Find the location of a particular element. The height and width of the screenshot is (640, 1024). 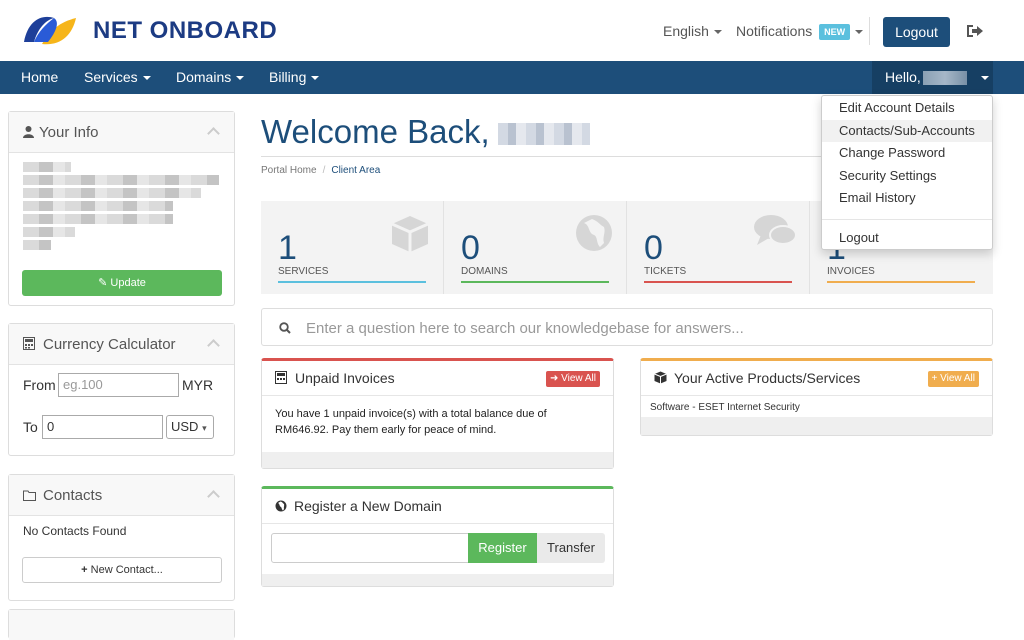

contacts-header: Contacts is located at coordinates (121, 495).